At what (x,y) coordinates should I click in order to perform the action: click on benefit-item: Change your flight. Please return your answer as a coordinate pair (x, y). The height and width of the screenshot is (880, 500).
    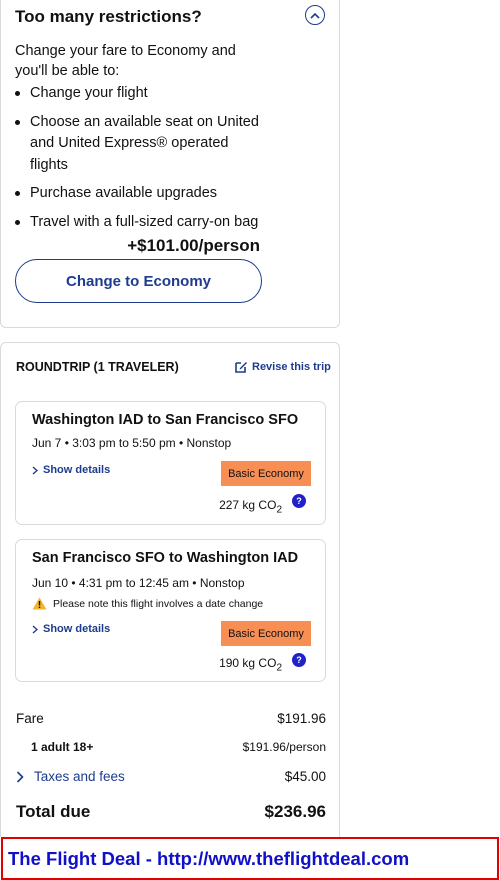
    Looking at the image, I should click on (140, 94).